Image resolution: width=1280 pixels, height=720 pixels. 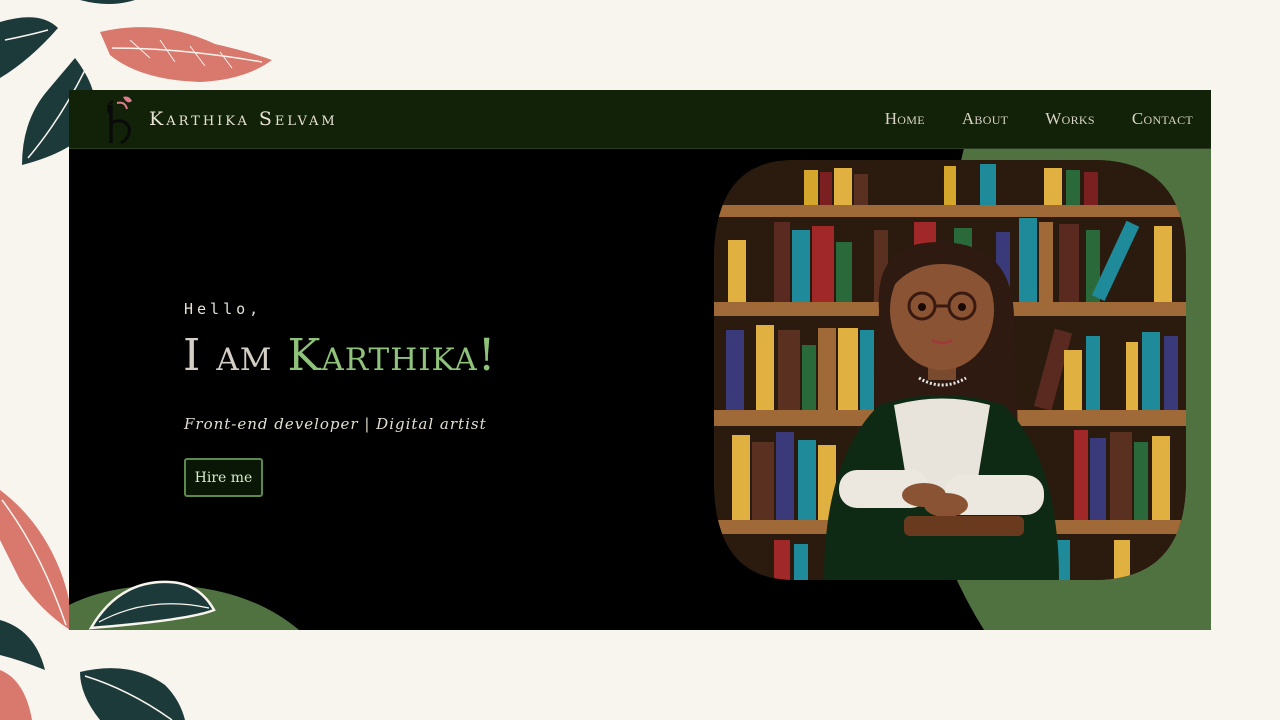 I want to click on nav-about: About, so click(x=985, y=119).